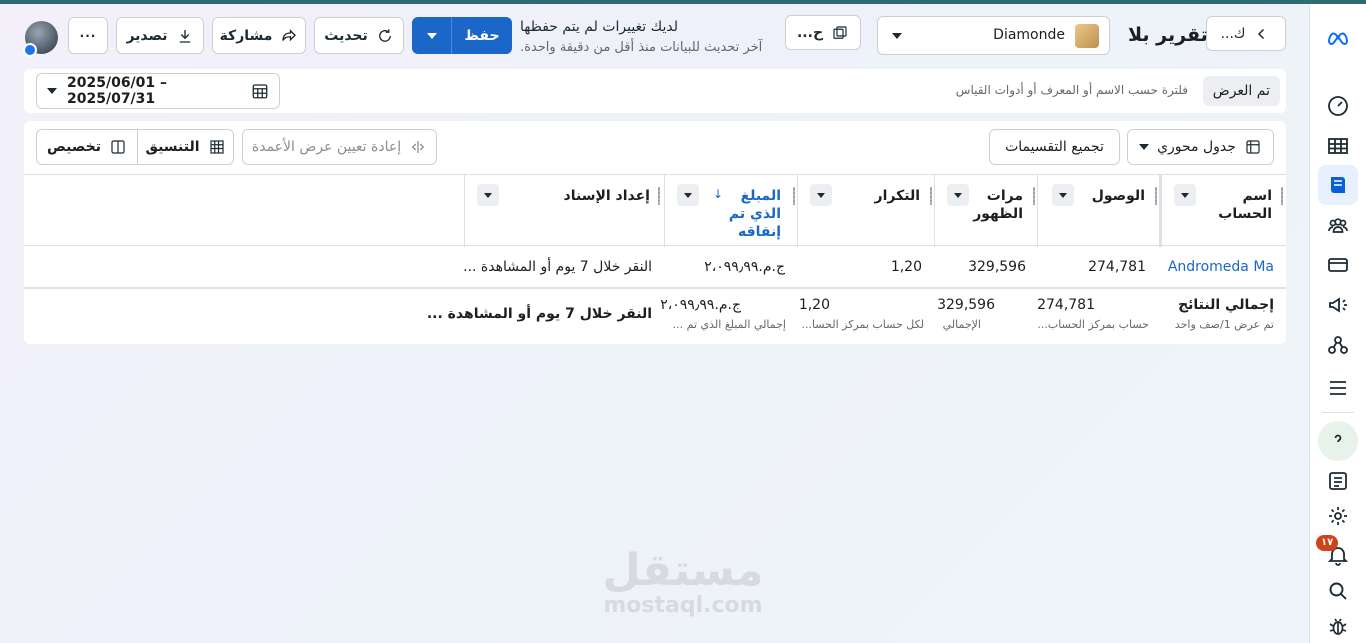 The width and height of the screenshot is (1366, 643). I want to click on column-label: إعداد الإسناد, so click(606, 196).